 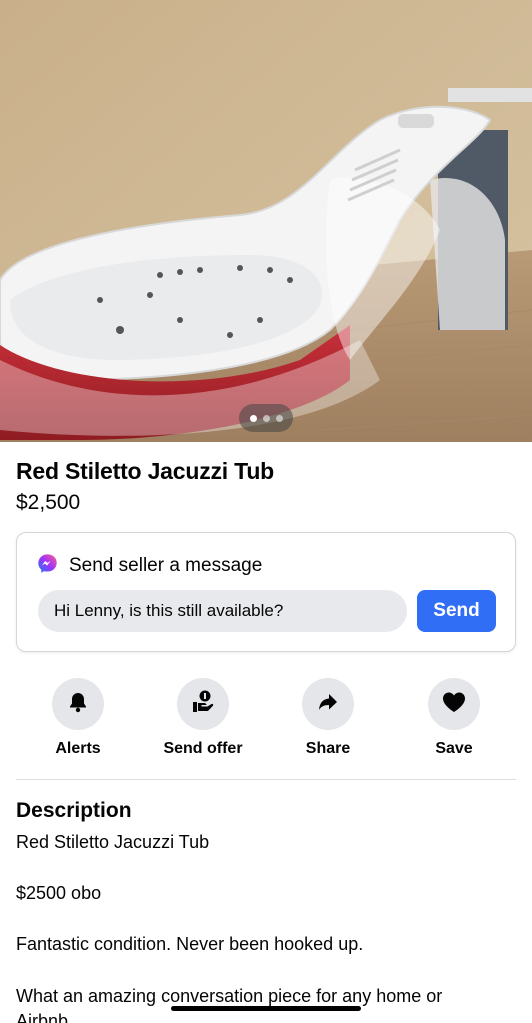 What do you see at coordinates (48, 502) in the screenshot?
I see `listing-price: $2,500` at bounding box center [48, 502].